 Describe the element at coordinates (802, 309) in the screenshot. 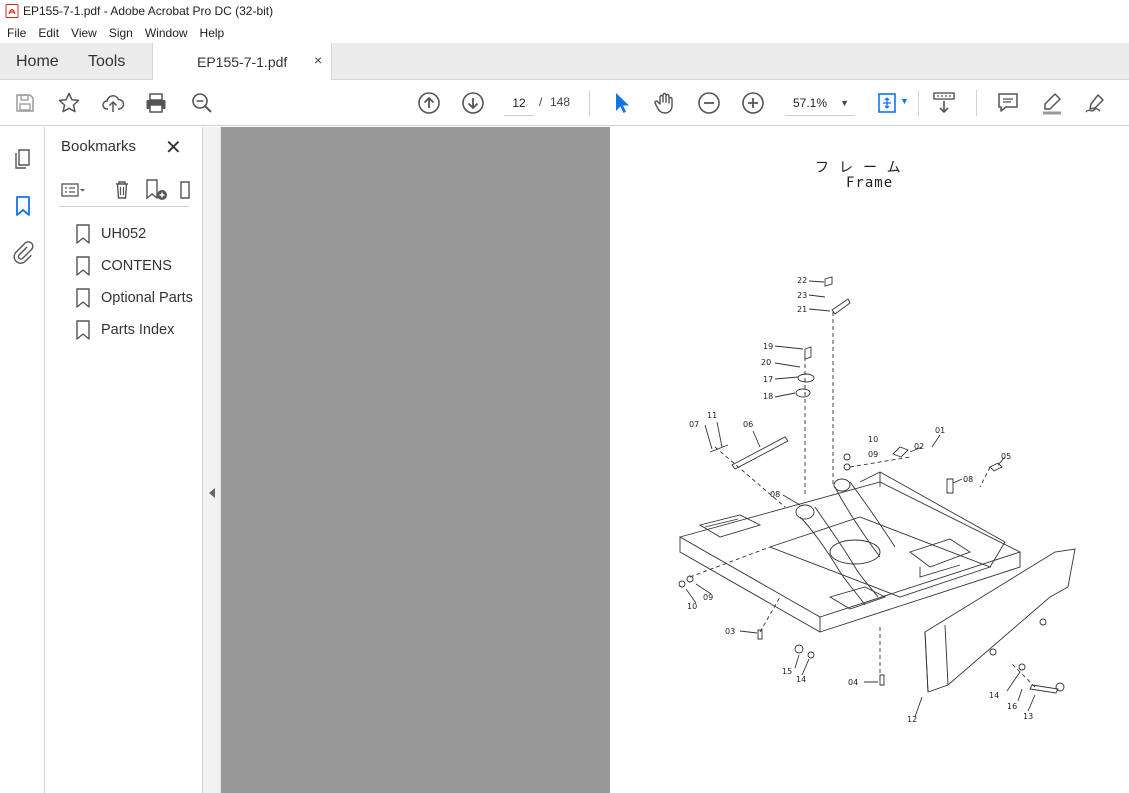

I see `callout-label: 21` at that location.